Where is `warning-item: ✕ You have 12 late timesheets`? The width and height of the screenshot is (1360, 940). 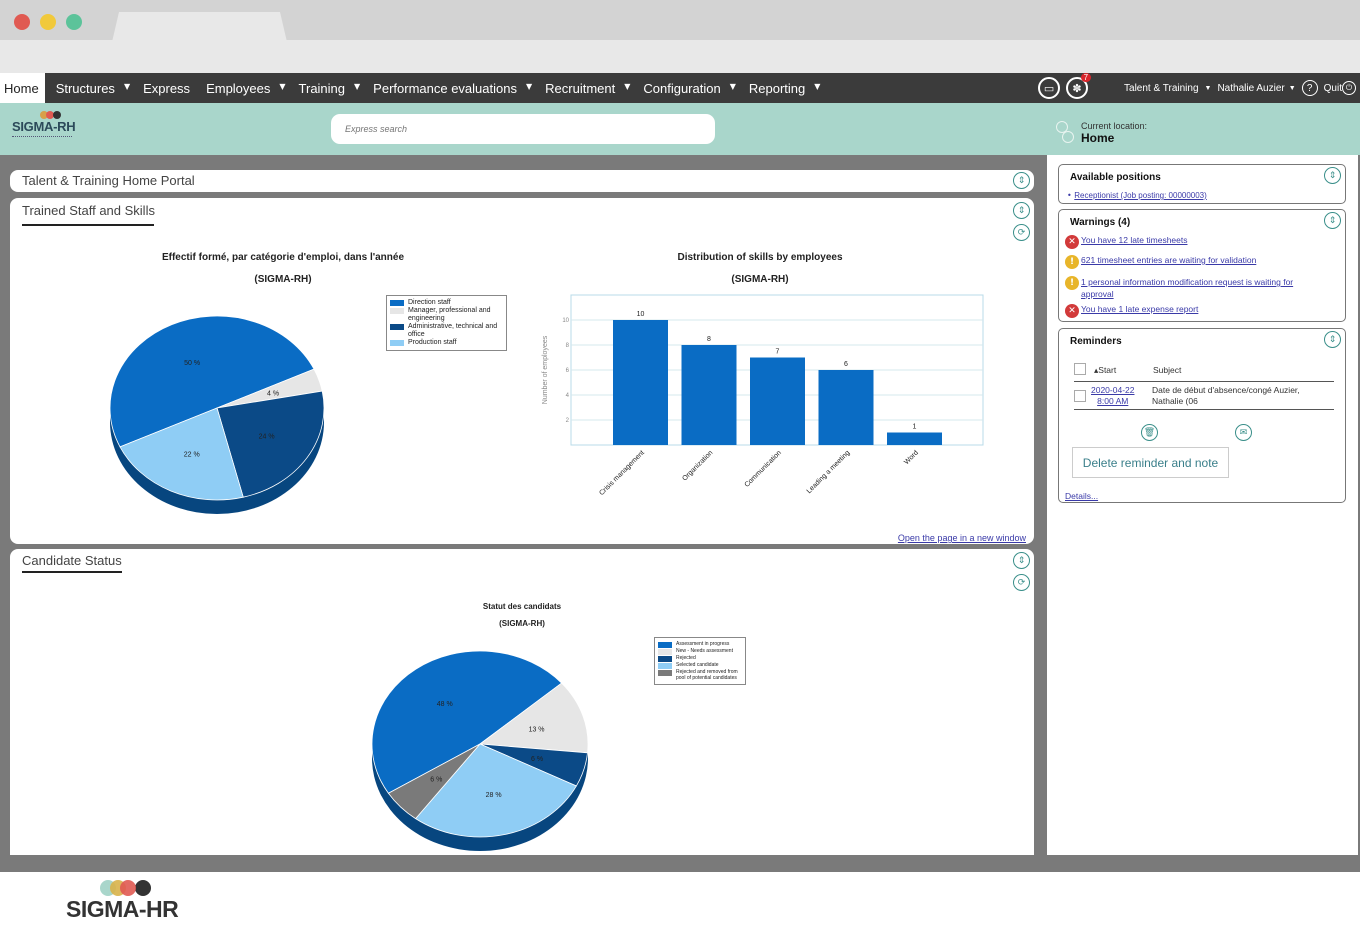 warning-item: ✕ You have 12 late timesheets is located at coordinates (1126, 242).